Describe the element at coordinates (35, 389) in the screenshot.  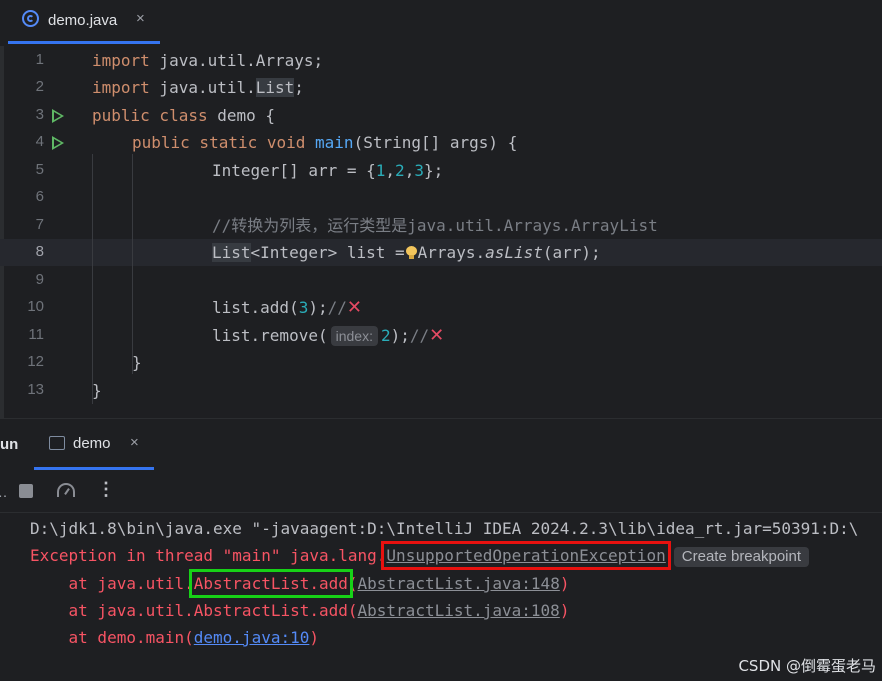
I see `line-number: 13` at that location.